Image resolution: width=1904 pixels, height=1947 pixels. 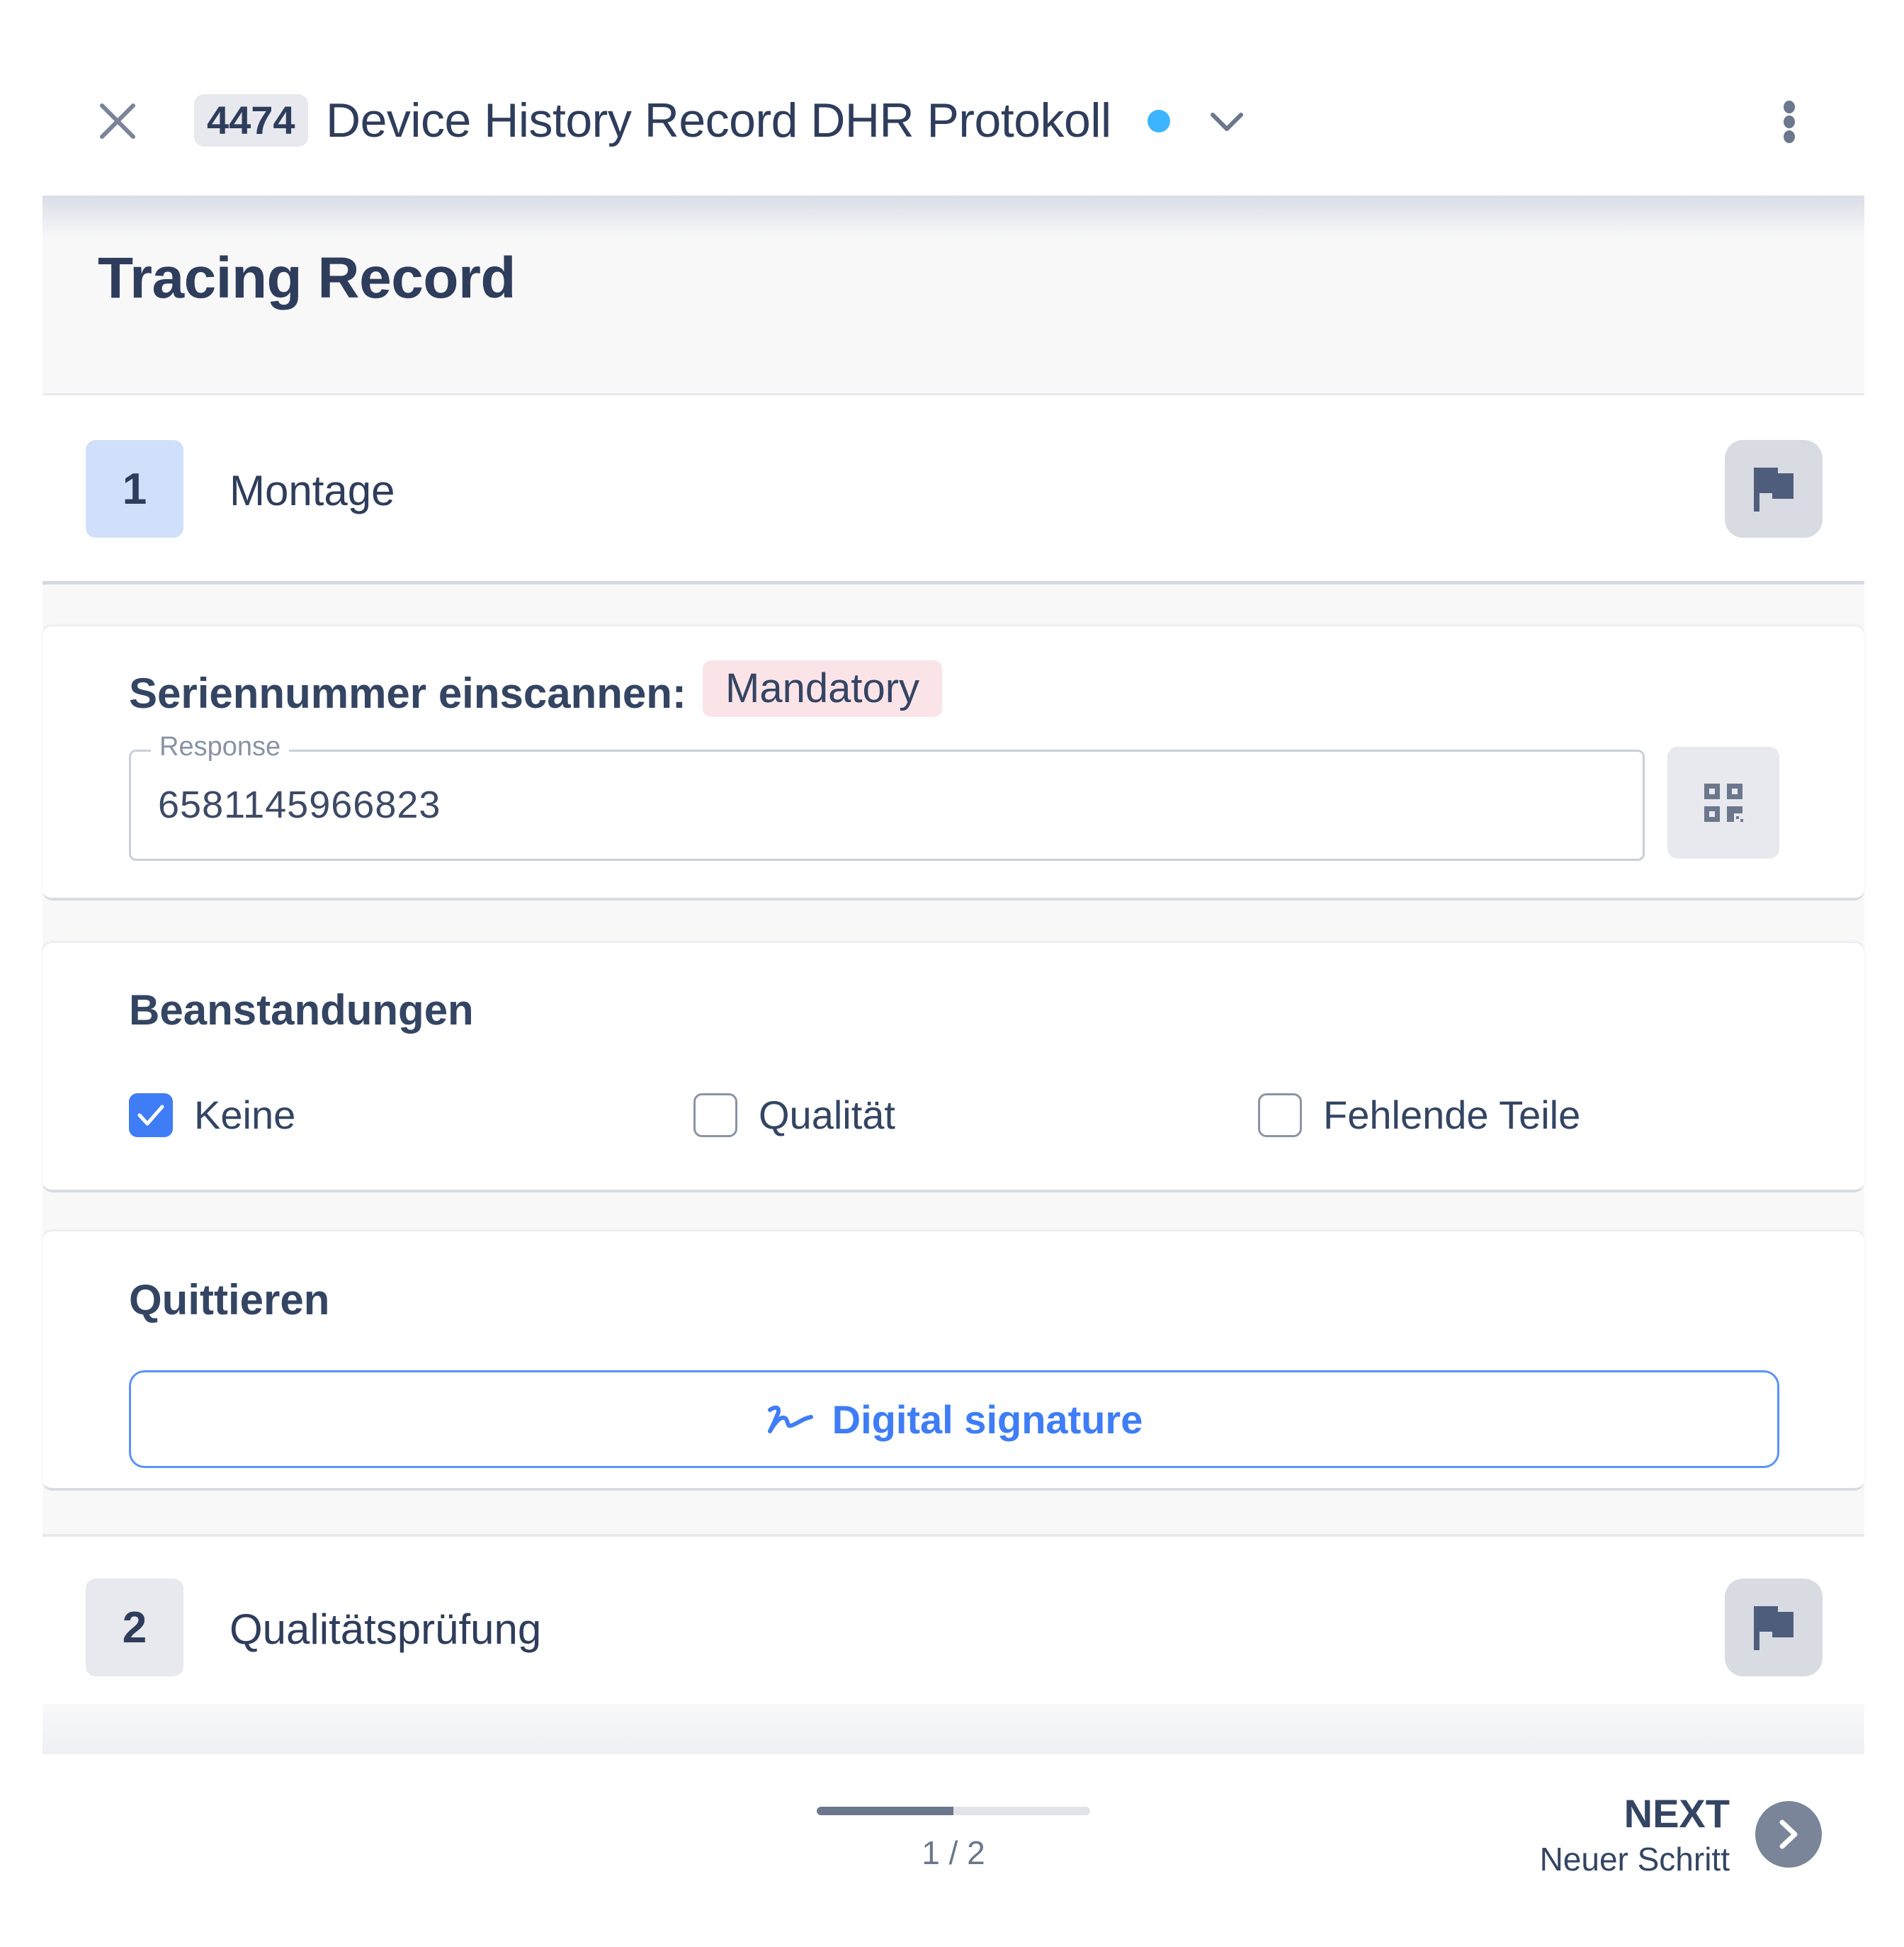 I want to click on chevron-right-icon, so click(x=1789, y=1834).